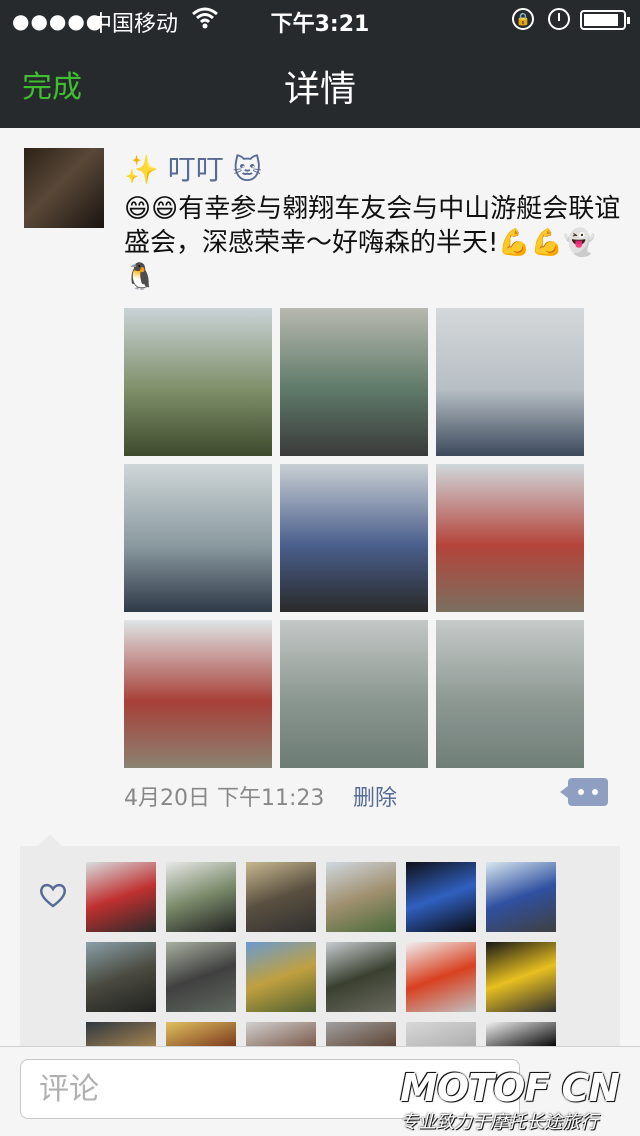 This screenshot has width=640, height=1136. Describe the element at coordinates (53, 895) in the screenshot. I see `heart-icon` at that location.